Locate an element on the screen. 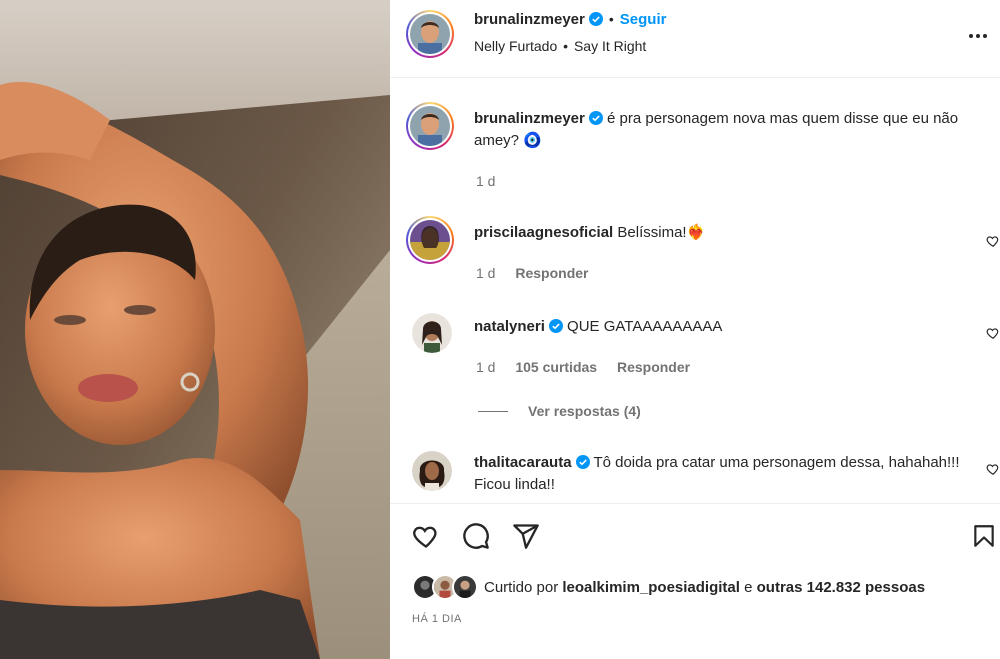 This screenshot has width=1000, height=659. author-username: brunalinzmeyer is located at coordinates (529, 19).